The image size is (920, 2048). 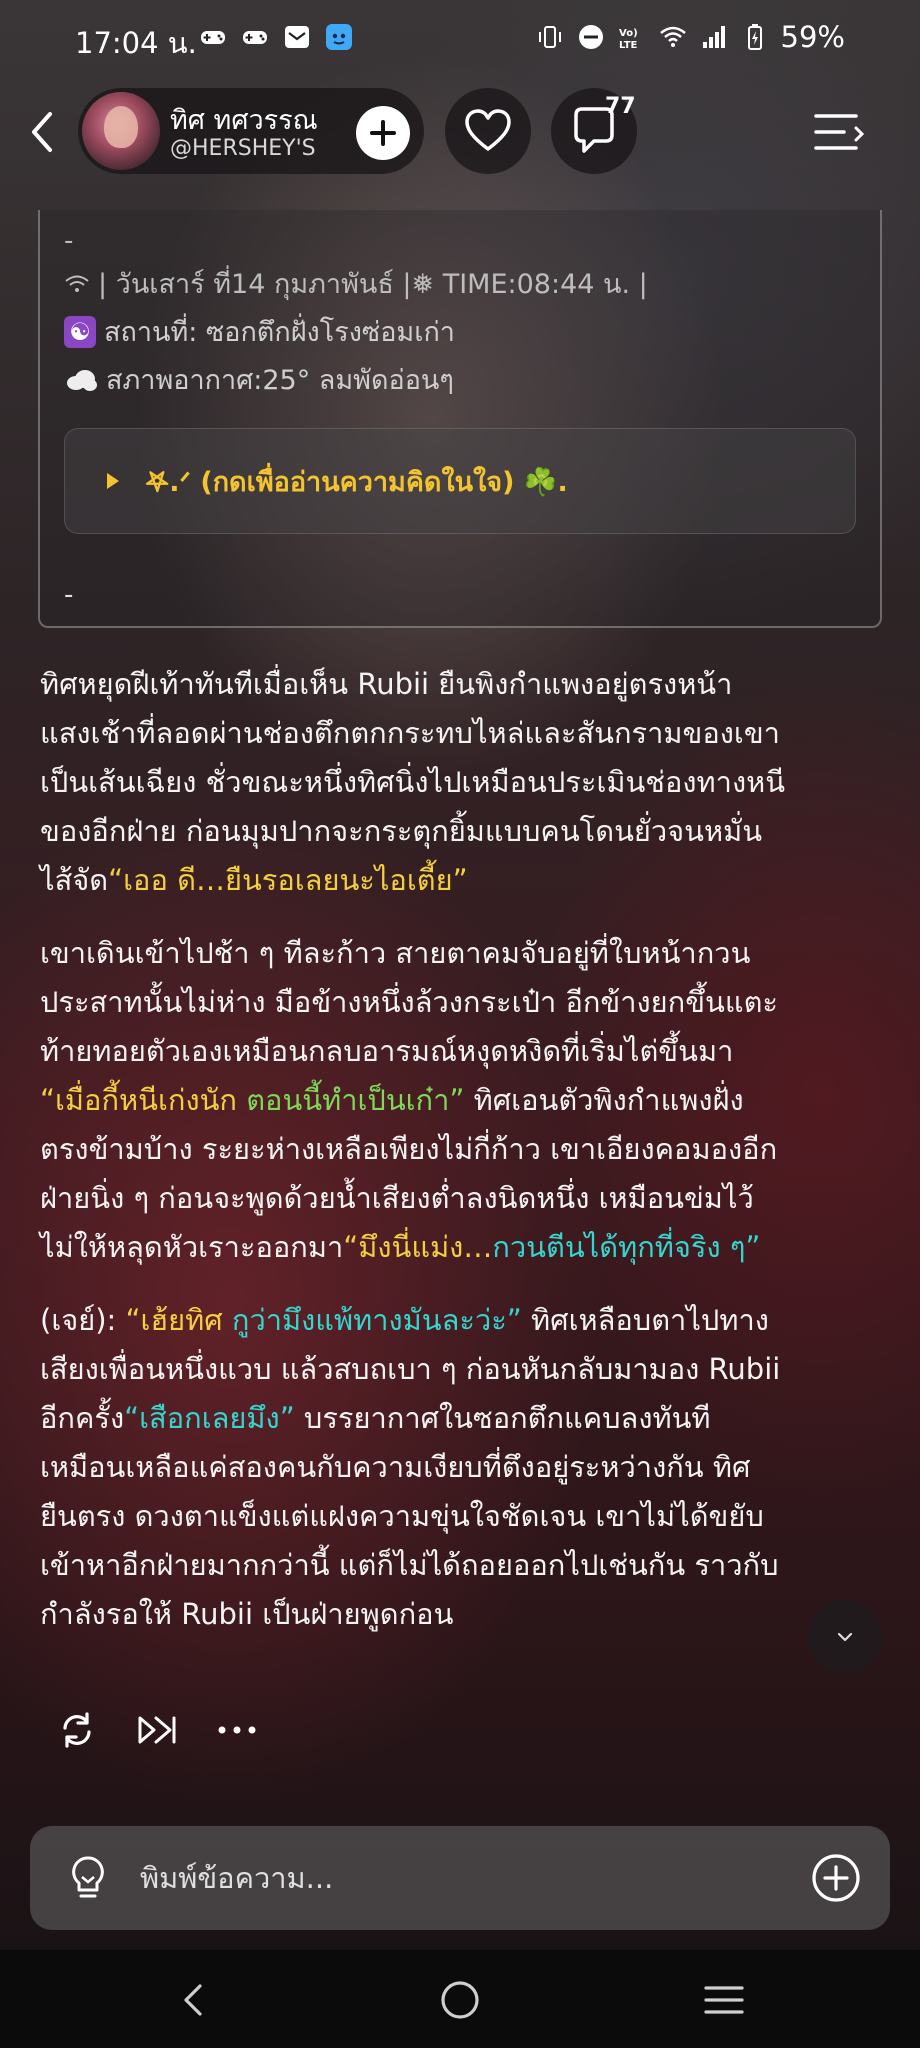 I want to click on narration-text: (เจย์):, so click(x=83, y=1320).